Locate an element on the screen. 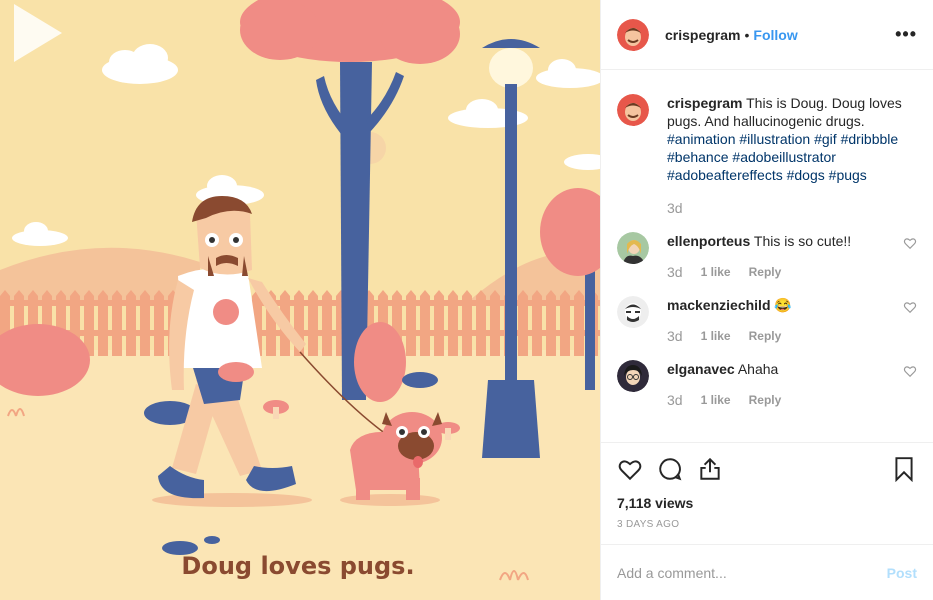 The width and height of the screenshot is (933, 600). comment-username: mackenziechild is located at coordinates (719, 305).